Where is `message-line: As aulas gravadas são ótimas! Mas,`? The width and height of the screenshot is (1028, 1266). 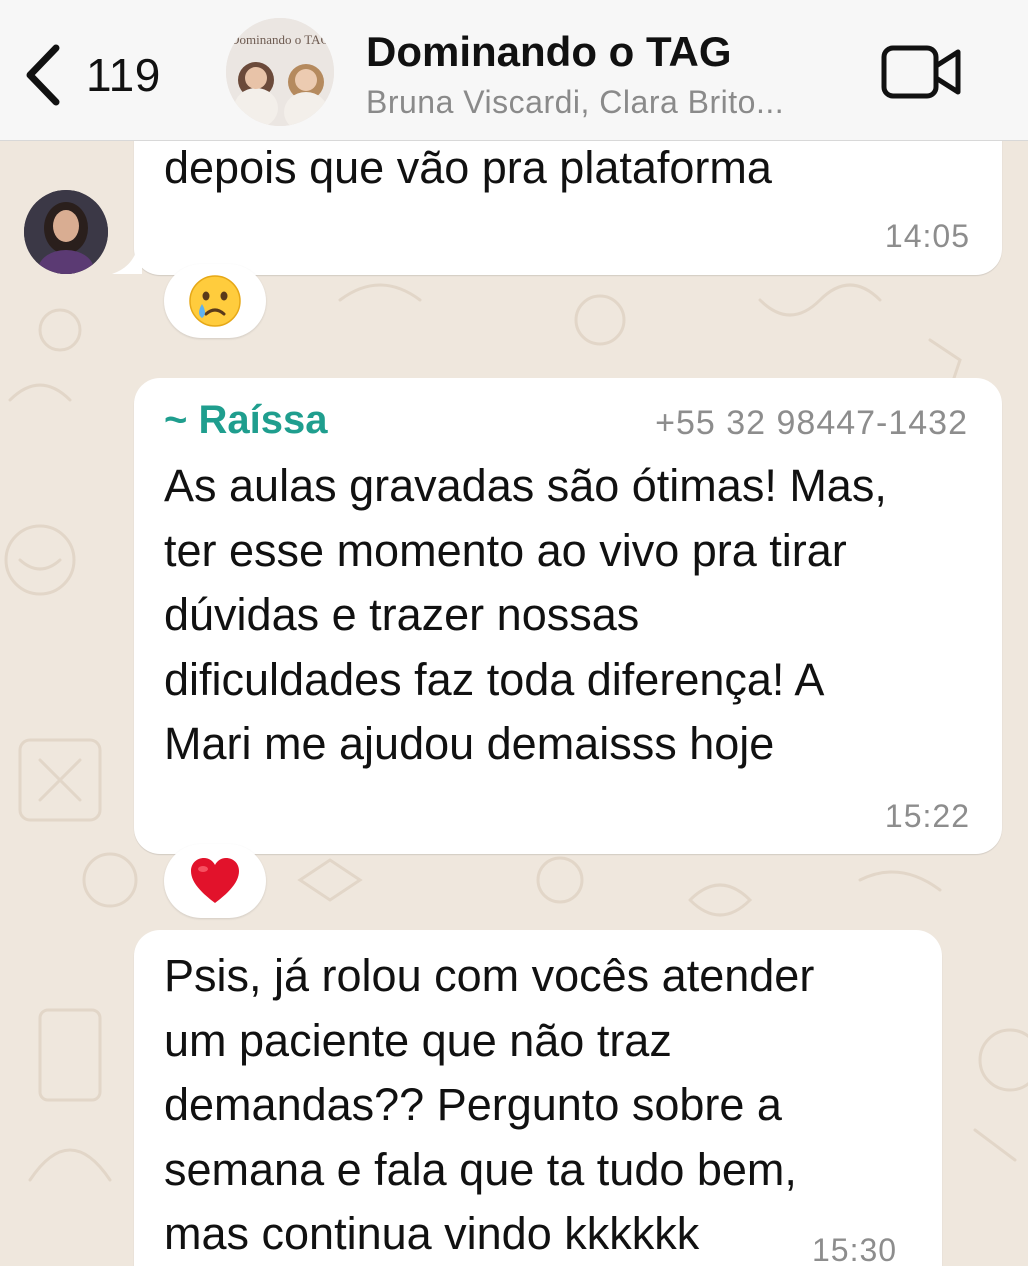
message-line: As aulas gravadas são ótimas! Mas, is located at coordinates (525, 485).